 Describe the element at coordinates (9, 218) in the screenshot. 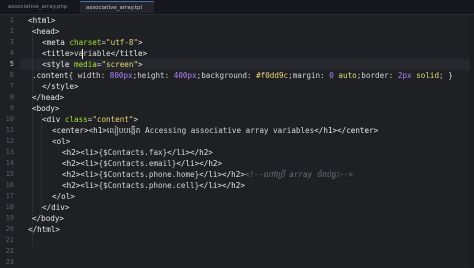

I see `line-number: 19` at that location.